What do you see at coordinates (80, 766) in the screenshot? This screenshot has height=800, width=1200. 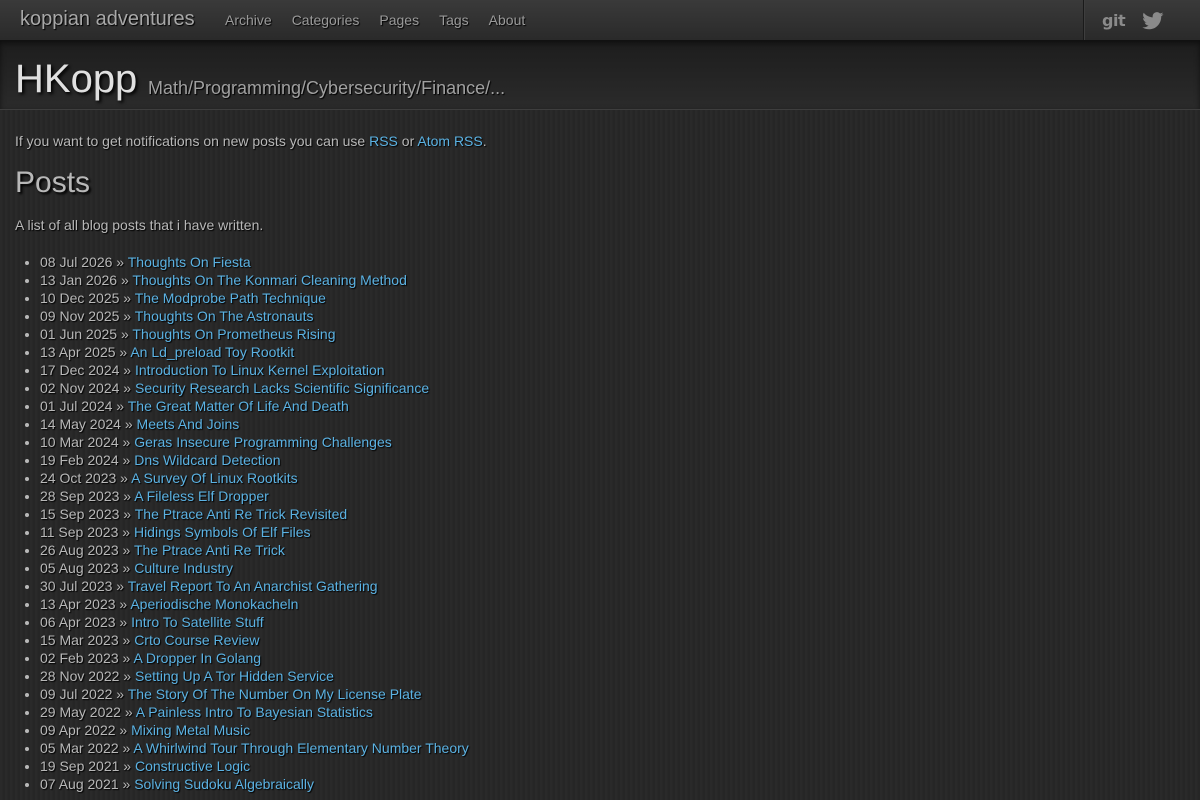 I see `post-date: 19 Sep 2021` at bounding box center [80, 766].